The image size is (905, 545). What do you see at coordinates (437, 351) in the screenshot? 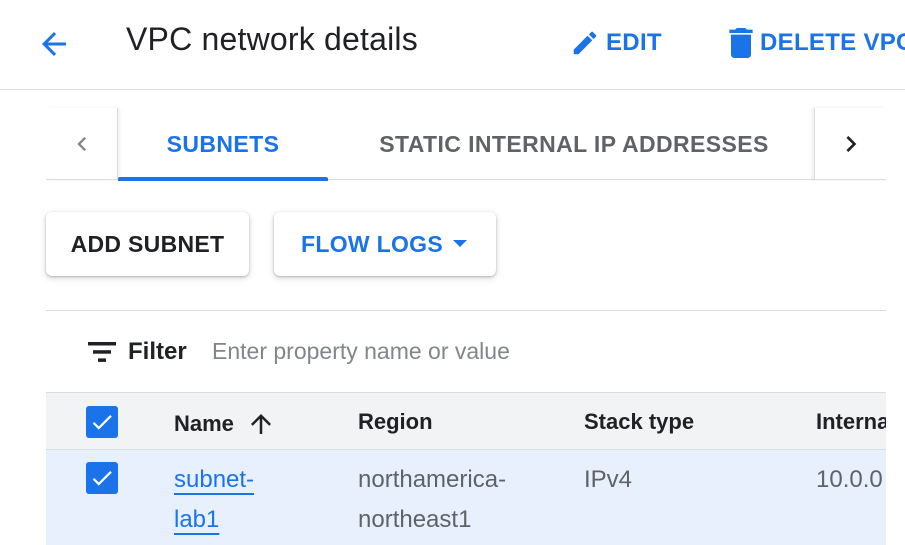
I see `filter-input` at bounding box center [437, 351].